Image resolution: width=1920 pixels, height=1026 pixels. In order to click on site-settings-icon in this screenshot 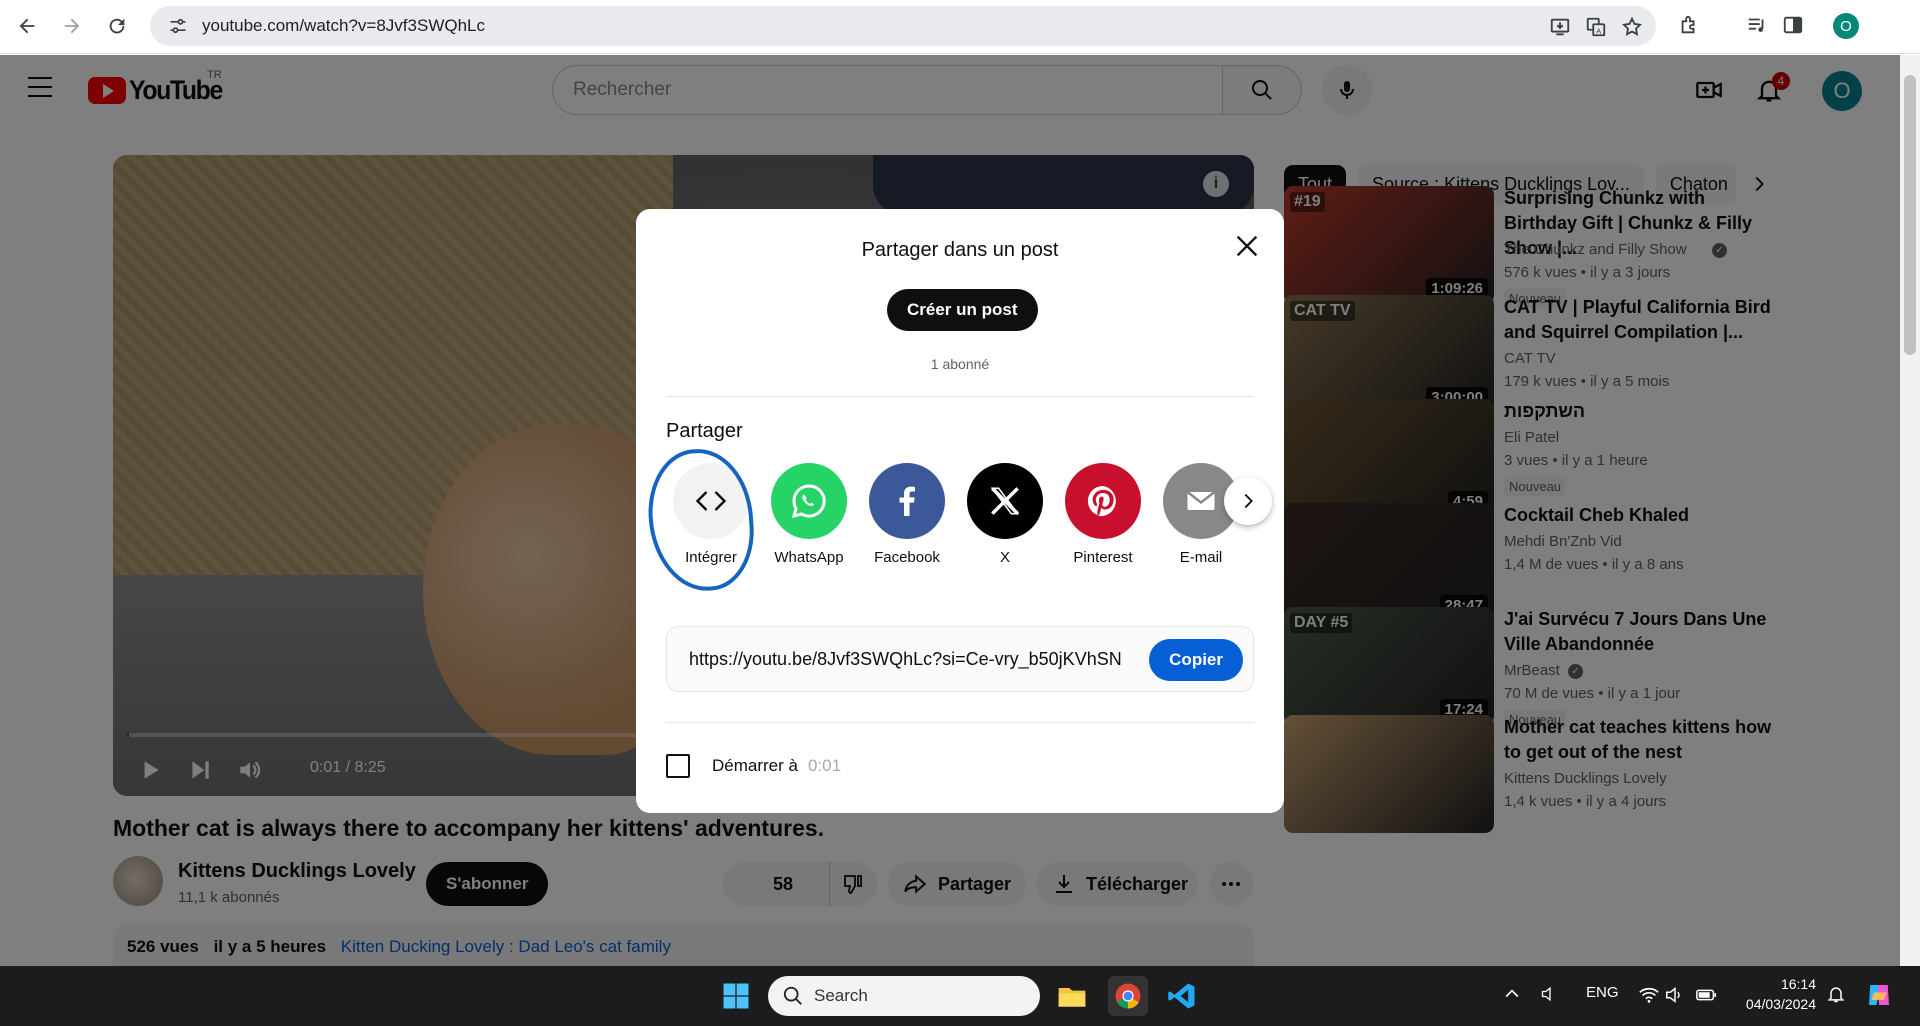, I will do `click(178, 26)`.